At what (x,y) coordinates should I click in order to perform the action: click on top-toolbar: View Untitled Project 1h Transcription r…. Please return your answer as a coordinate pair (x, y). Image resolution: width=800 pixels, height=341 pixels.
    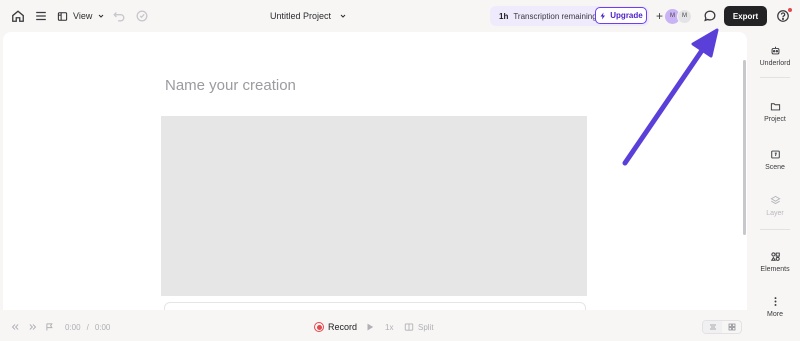
    Looking at the image, I should click on (400, 16).